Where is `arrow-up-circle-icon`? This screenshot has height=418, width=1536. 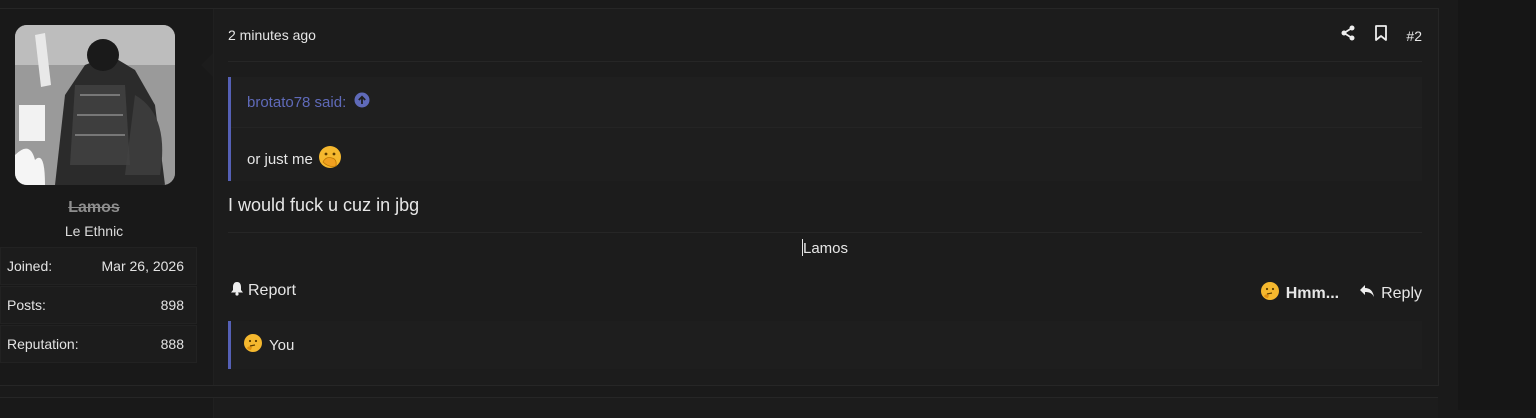
arrow-up-circle-icon is located at coordinates (362, 102).